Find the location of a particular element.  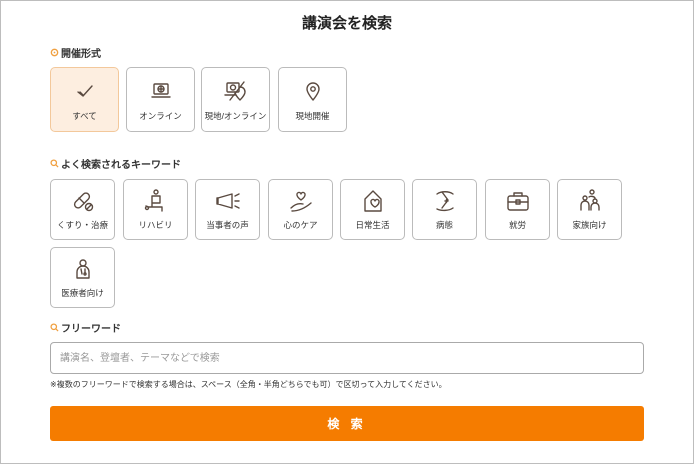

format-label-text: 開催形式 is located at coordinates (81, 54).